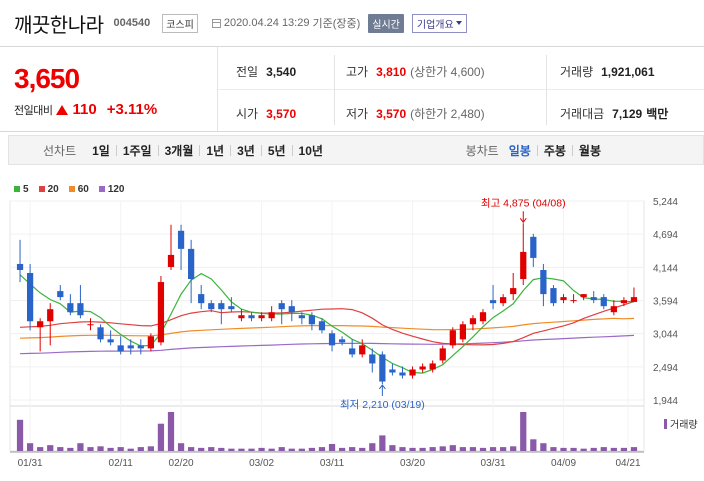 The width and height of the screenshot is (704, 481). Describe the element at coordinates (607, 71) in the screenshot. I see `stat-volume: 거래량 1,921,061` at that location.